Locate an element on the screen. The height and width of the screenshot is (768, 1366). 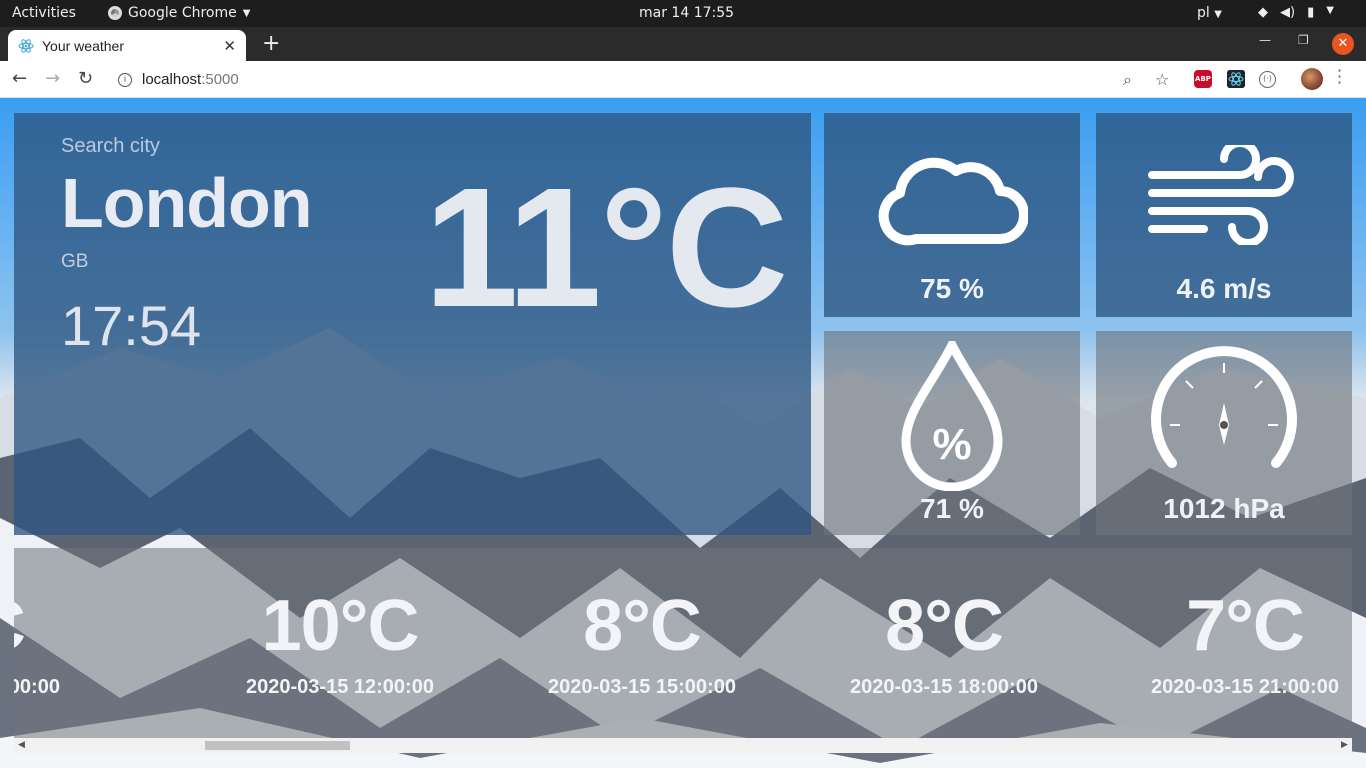
activities-button: Activities is located at coordinates (44, 13).